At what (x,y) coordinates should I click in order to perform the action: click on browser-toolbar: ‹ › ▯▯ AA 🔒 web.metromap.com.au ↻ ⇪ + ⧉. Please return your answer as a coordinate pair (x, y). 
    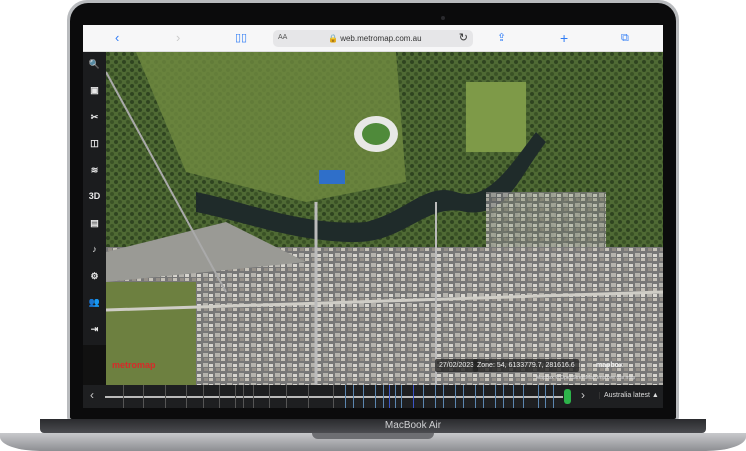
    Looking at the image, I should click on (373, 38).